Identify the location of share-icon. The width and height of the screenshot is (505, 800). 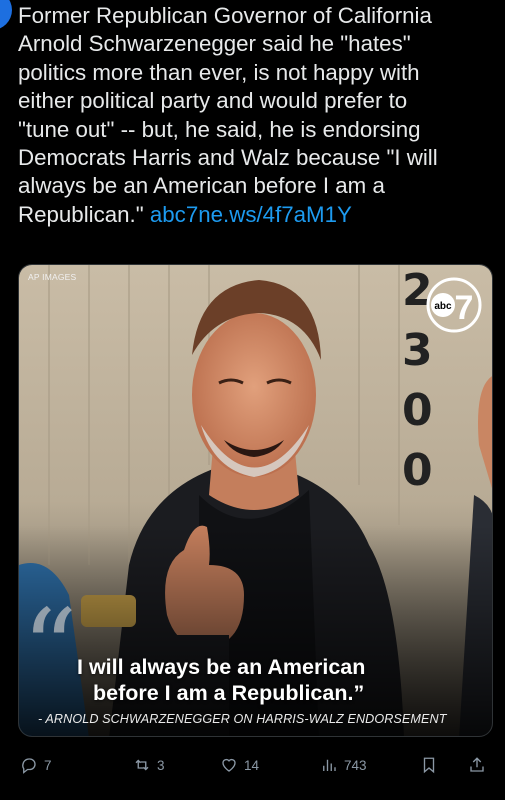
(477, 764).